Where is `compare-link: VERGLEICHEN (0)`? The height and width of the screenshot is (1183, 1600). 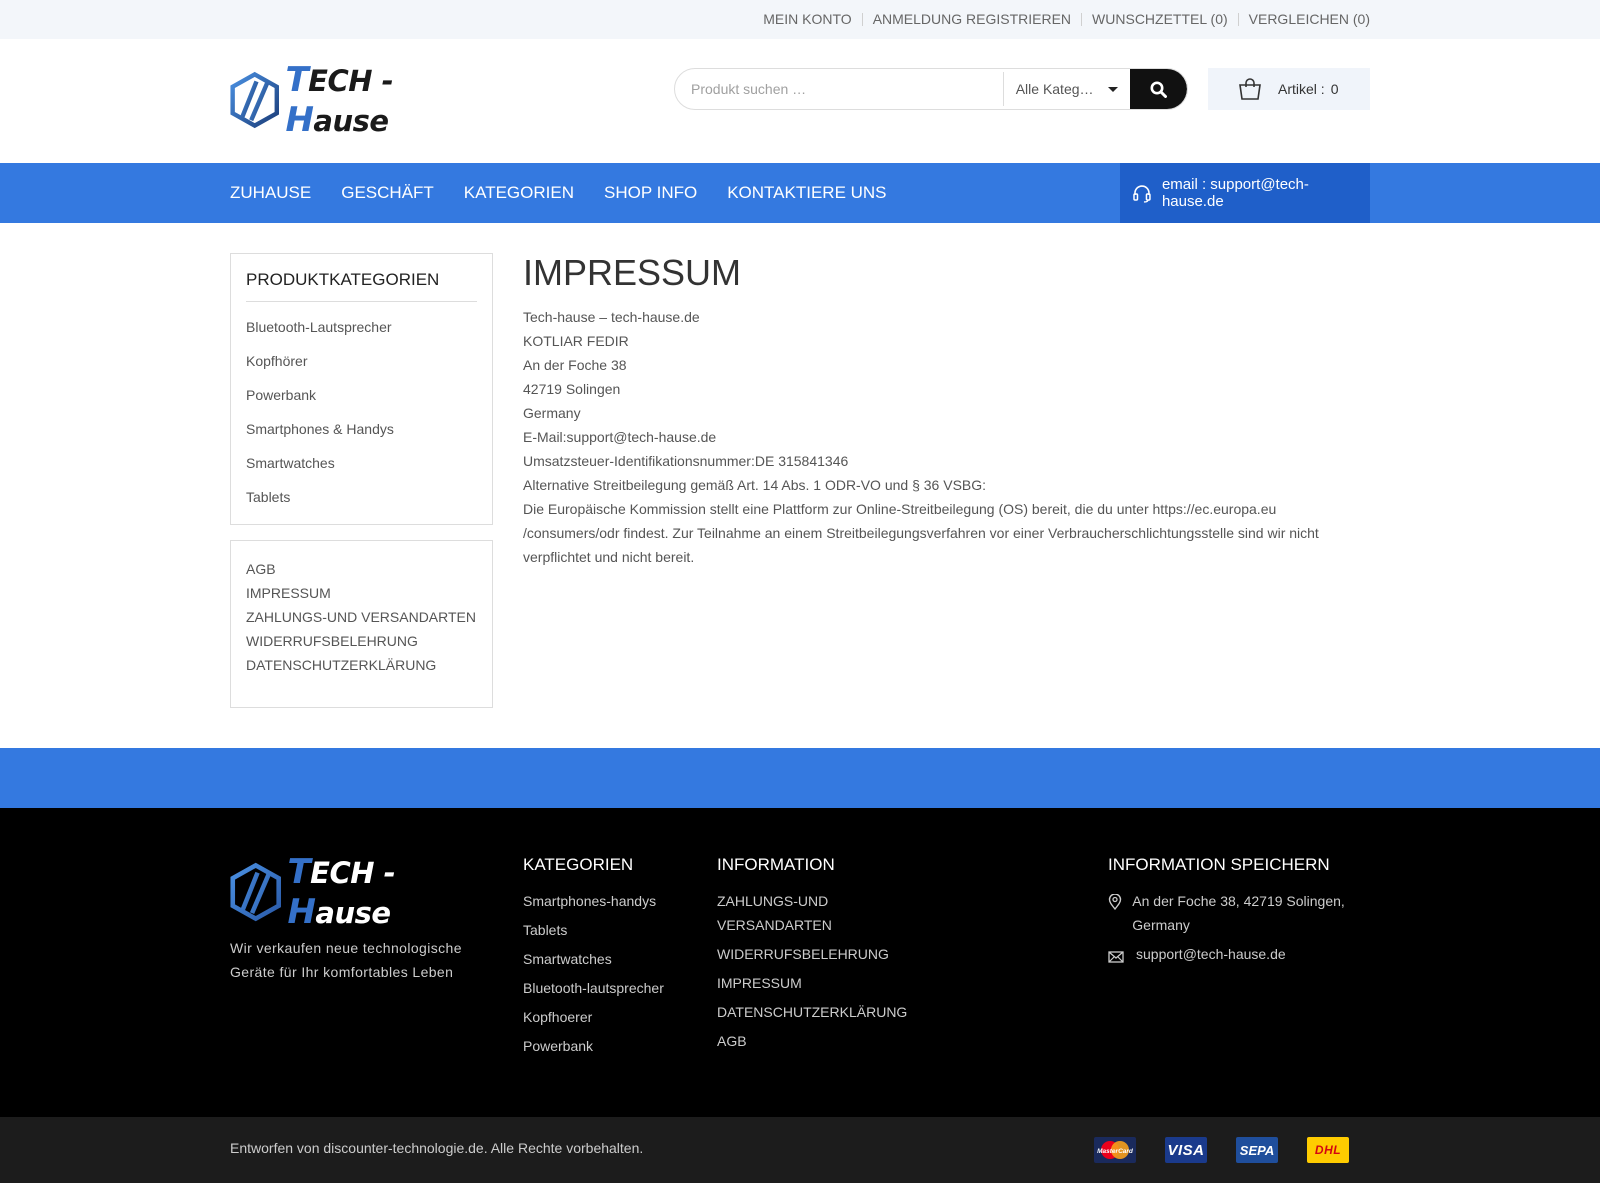
compare-link: VERGLEICHEN (0) is located at coordinates (1303, 19).